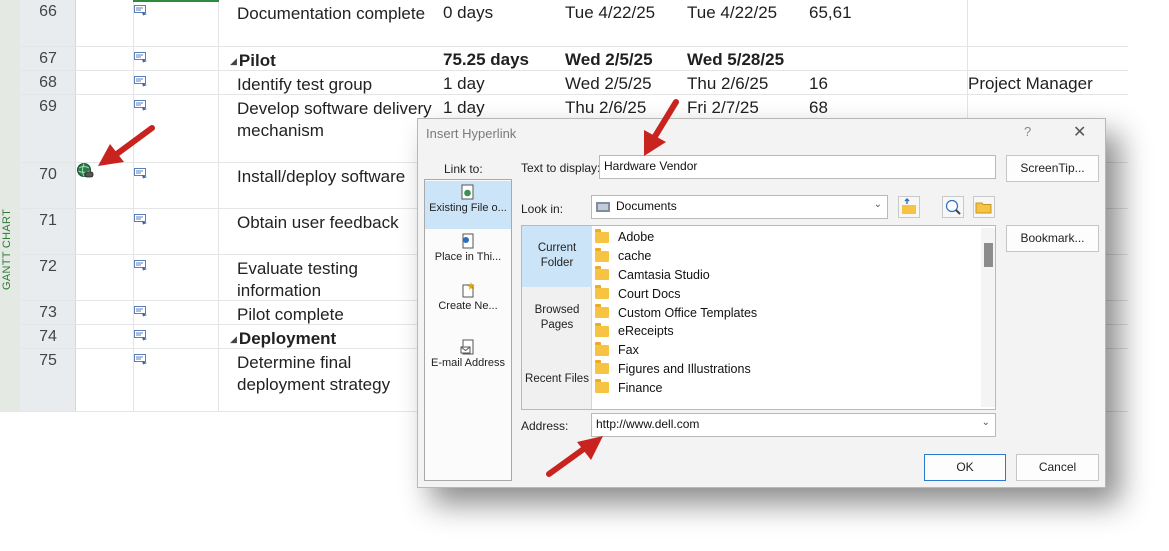 The width and height of the screenshot is (1169, 551). I want to click on existing-file-icon, so click(467, 192).